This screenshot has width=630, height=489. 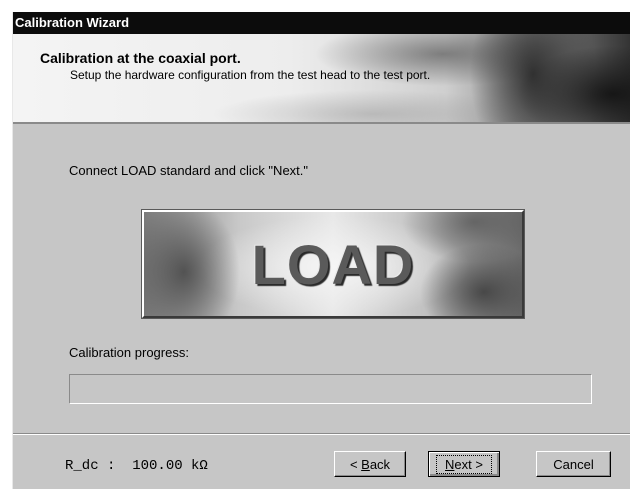 I want to click on cancel-button-label: Cancel, so click(x=573, y=464).